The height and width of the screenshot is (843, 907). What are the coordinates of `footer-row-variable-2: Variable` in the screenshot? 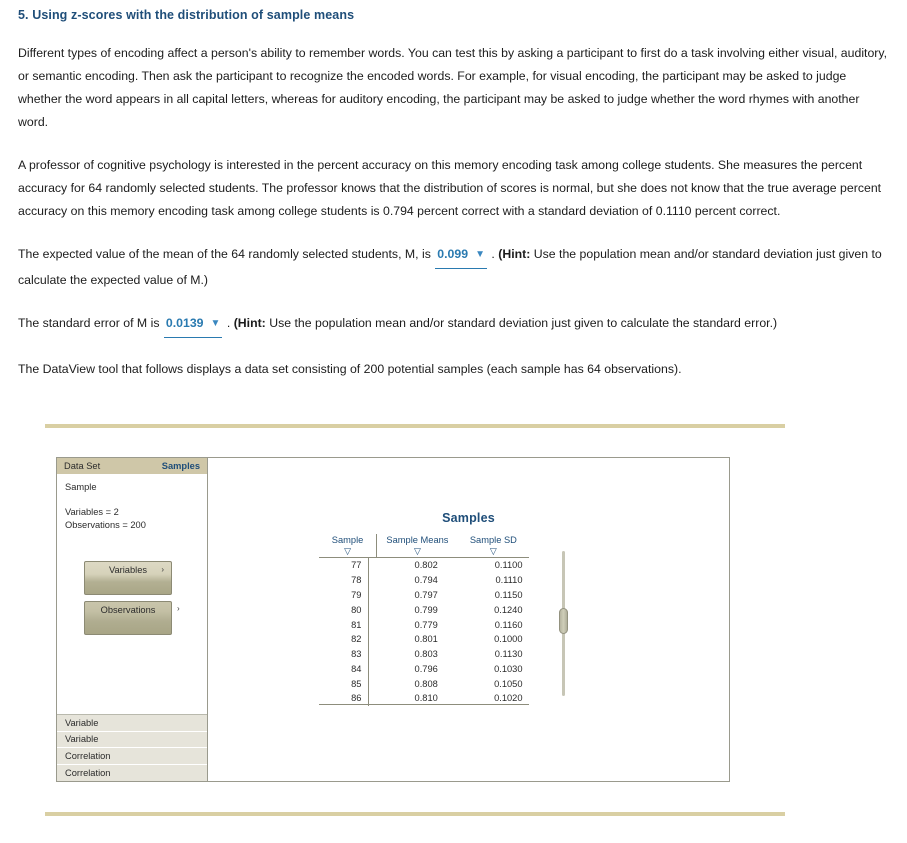 It's located at (132, 739).